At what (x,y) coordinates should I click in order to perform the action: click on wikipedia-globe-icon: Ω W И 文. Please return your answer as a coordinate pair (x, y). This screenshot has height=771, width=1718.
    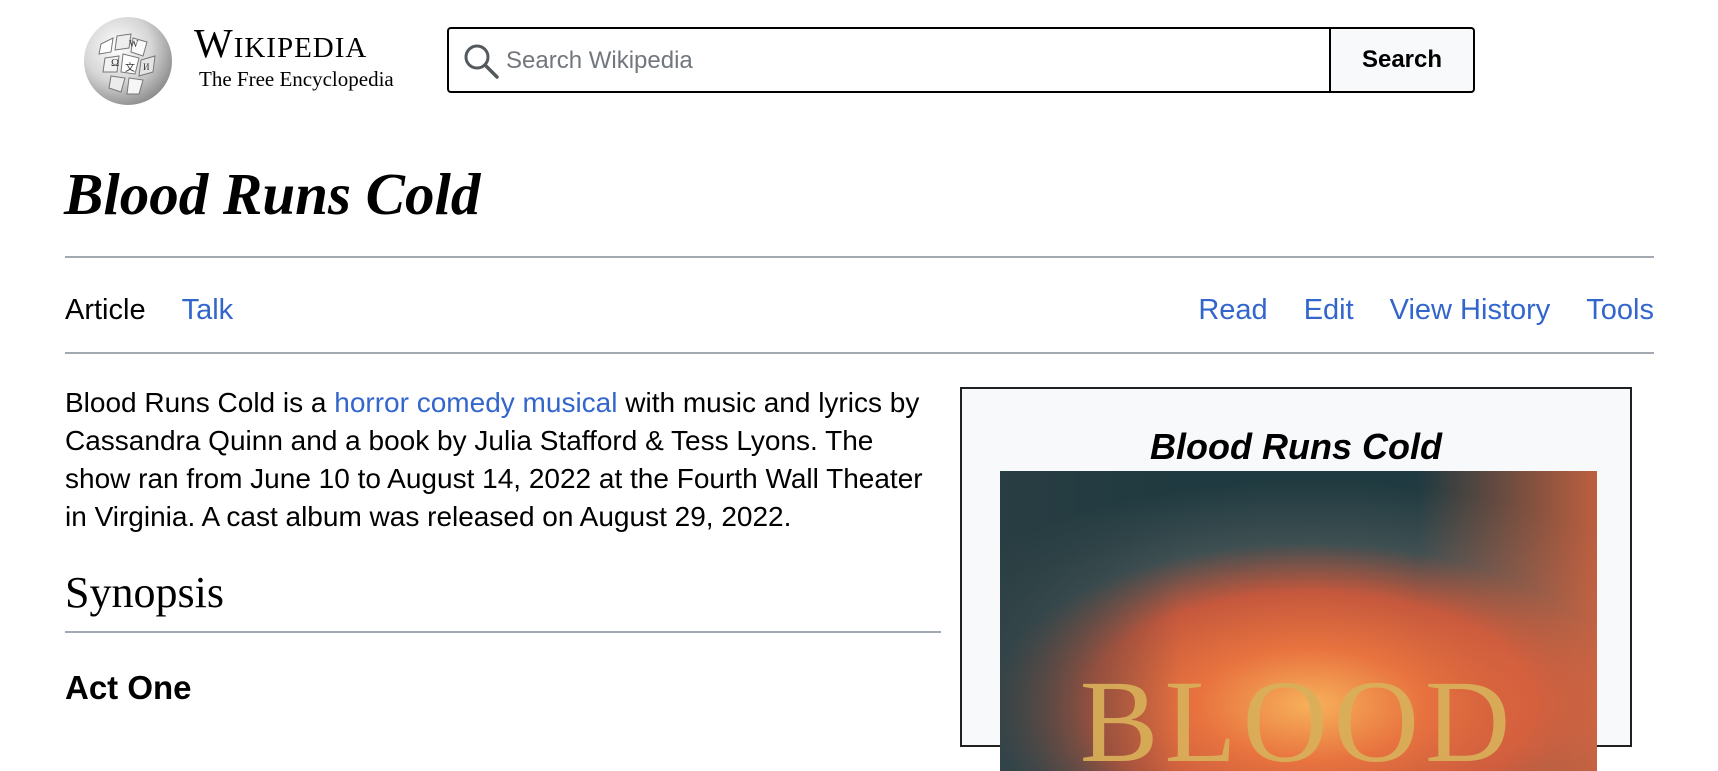
    Looking at the image, I should click on (128, 61).